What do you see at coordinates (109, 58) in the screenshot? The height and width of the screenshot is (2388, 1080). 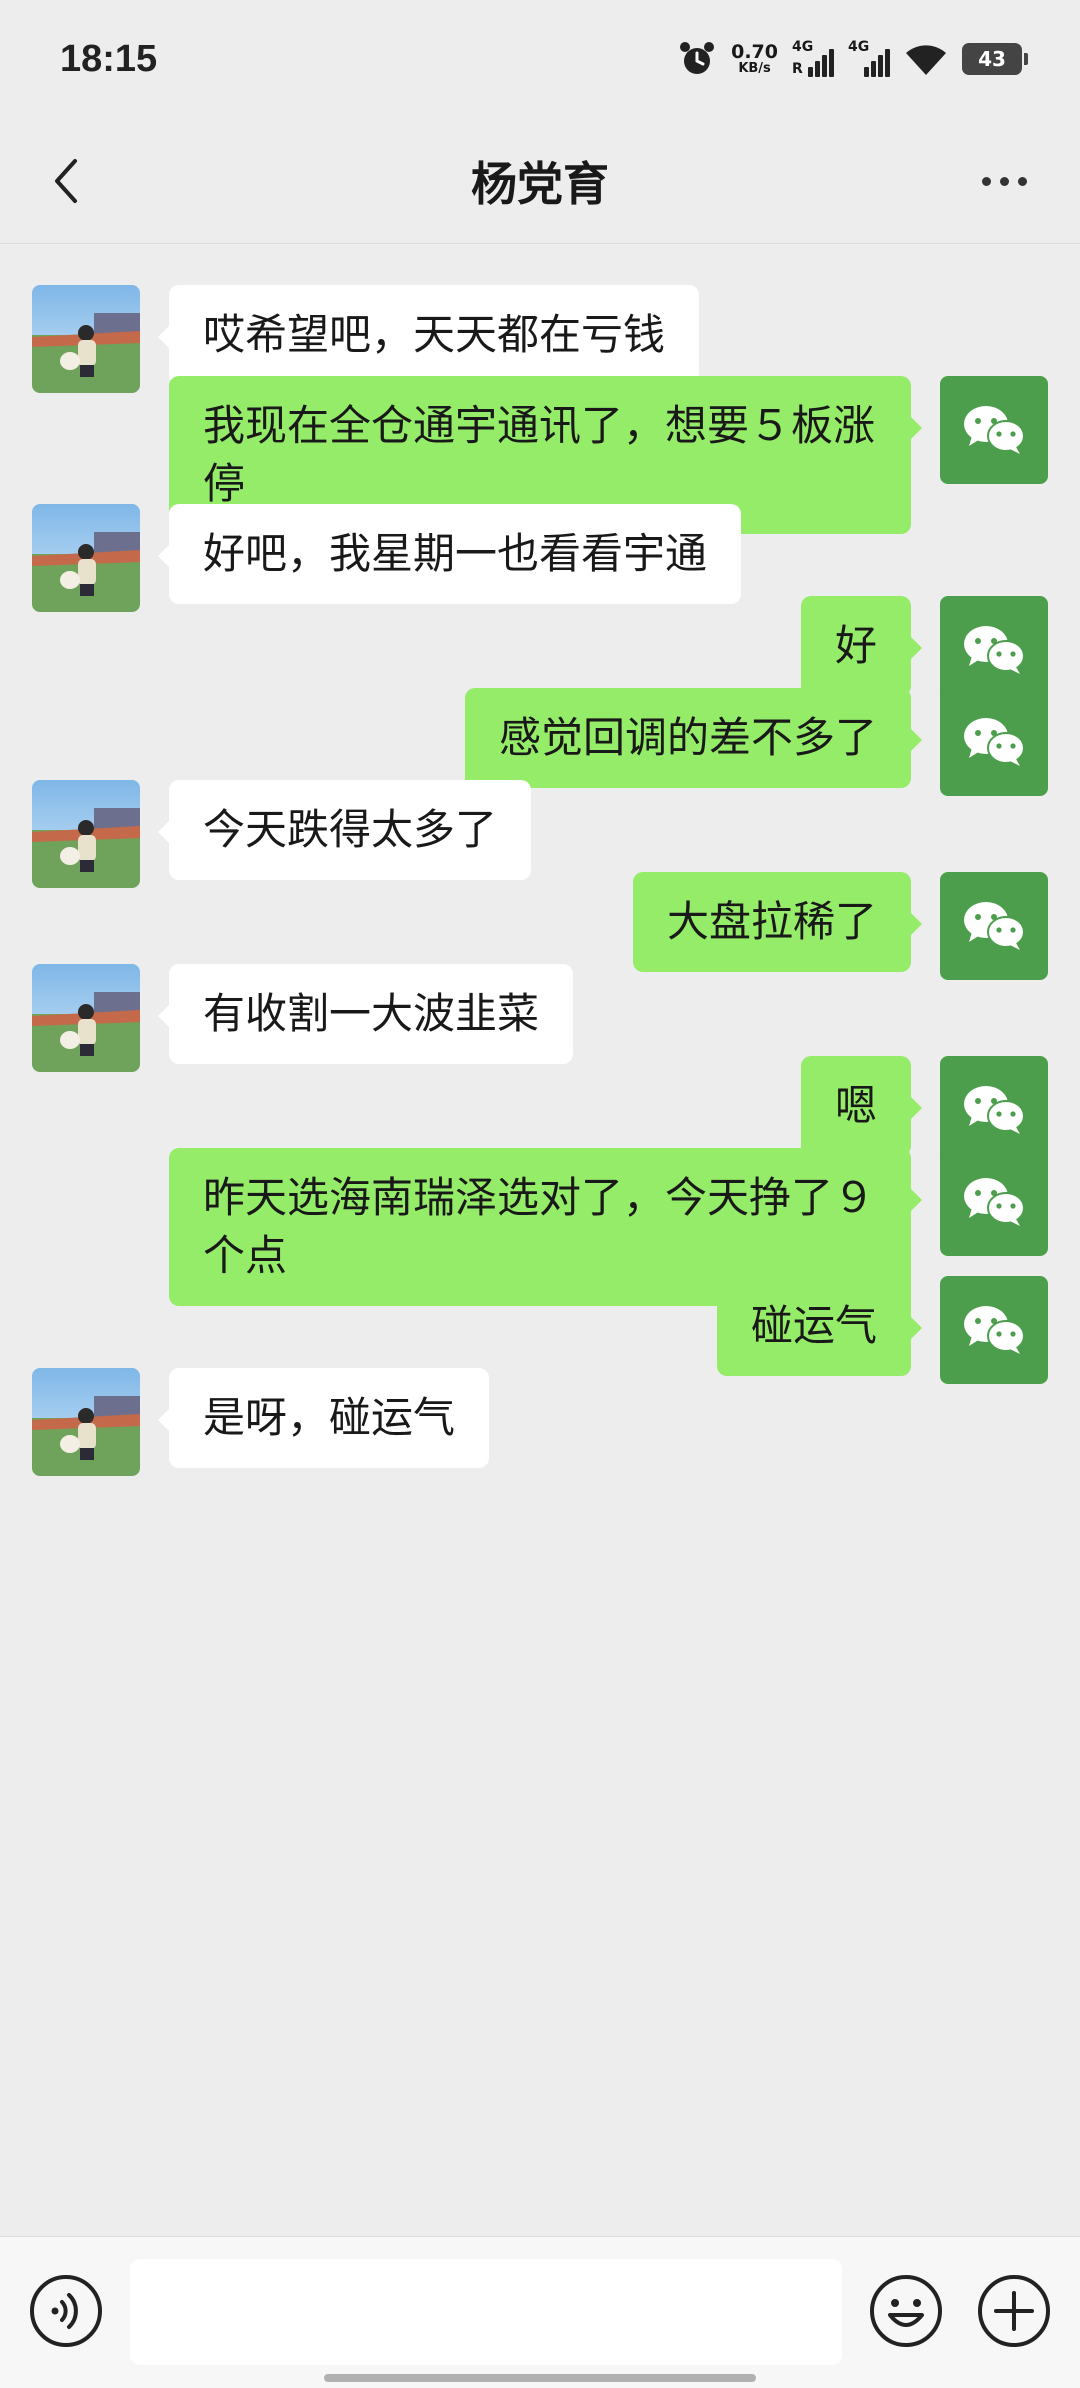 I see `status-time: 18:15` at bounding box center [109, 58].